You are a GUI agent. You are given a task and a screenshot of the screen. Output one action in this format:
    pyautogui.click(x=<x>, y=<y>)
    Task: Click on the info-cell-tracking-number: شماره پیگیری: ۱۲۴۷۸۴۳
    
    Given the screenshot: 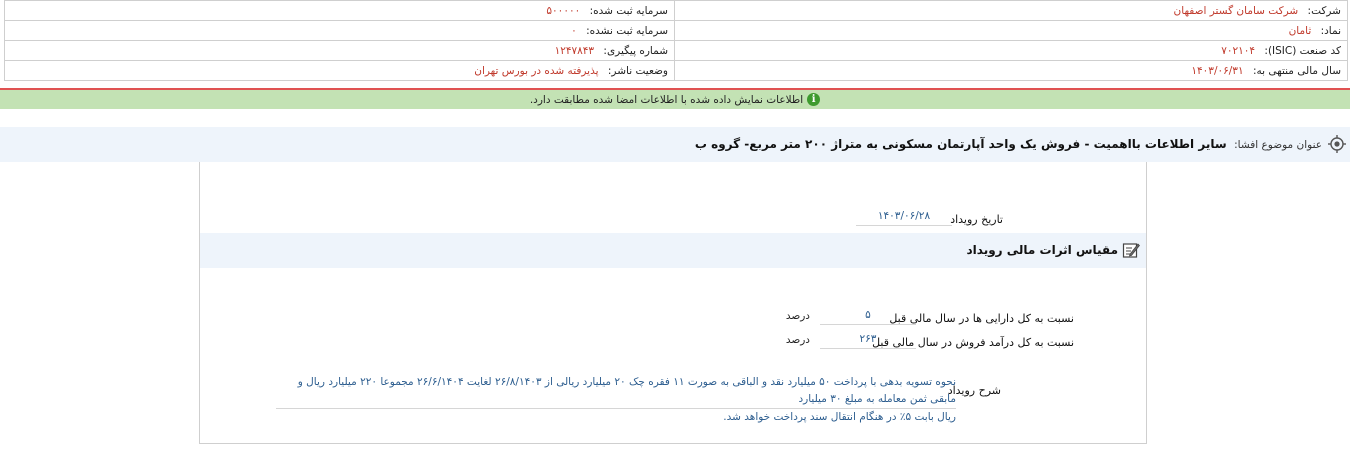 What is the action you would take?
    pyautogui.click(x=339, y=50)
    